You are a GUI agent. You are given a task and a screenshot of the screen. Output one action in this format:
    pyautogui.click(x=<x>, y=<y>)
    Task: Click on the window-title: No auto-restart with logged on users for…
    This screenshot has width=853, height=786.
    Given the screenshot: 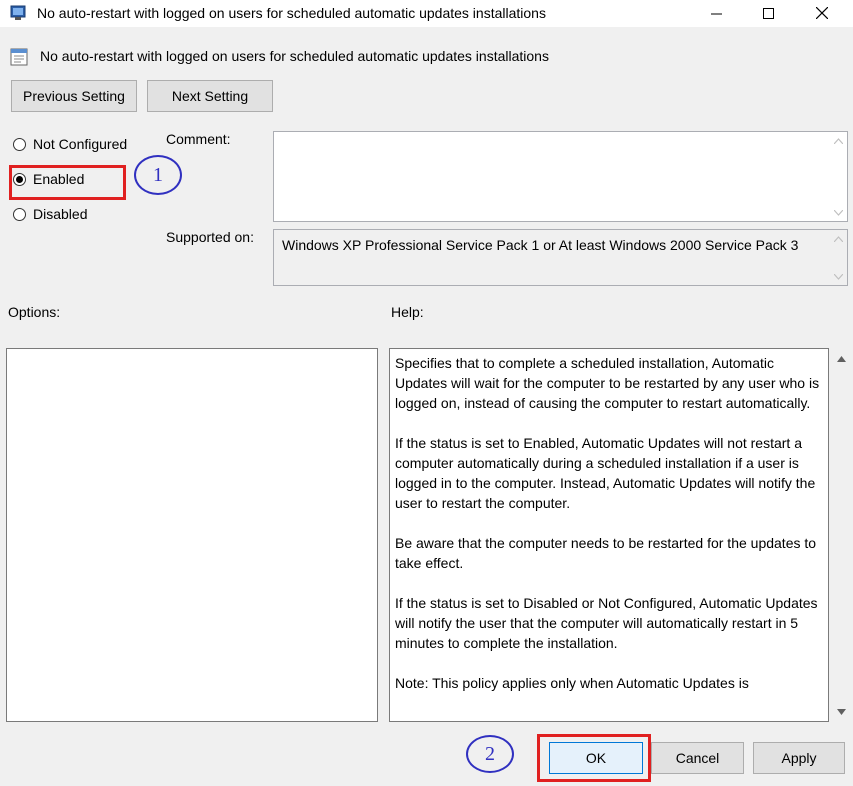 What is the action you would take?
    pyautogui.click(x=291, y=13)
    